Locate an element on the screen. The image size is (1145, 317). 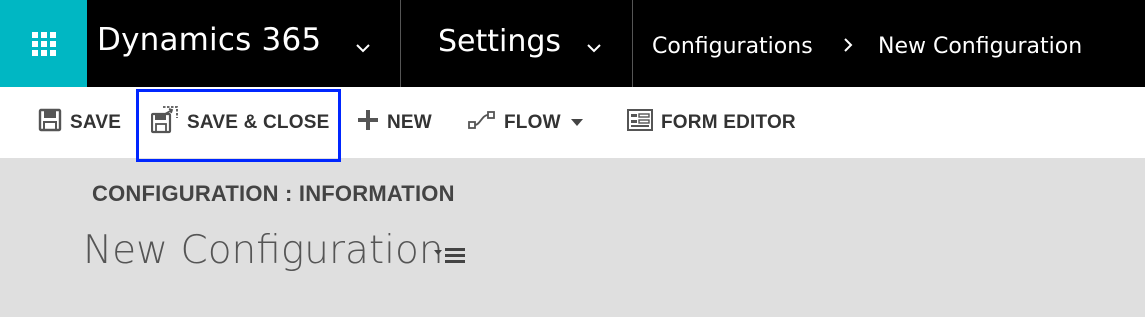
form-editor-icon is located at coordinates (640, 122).